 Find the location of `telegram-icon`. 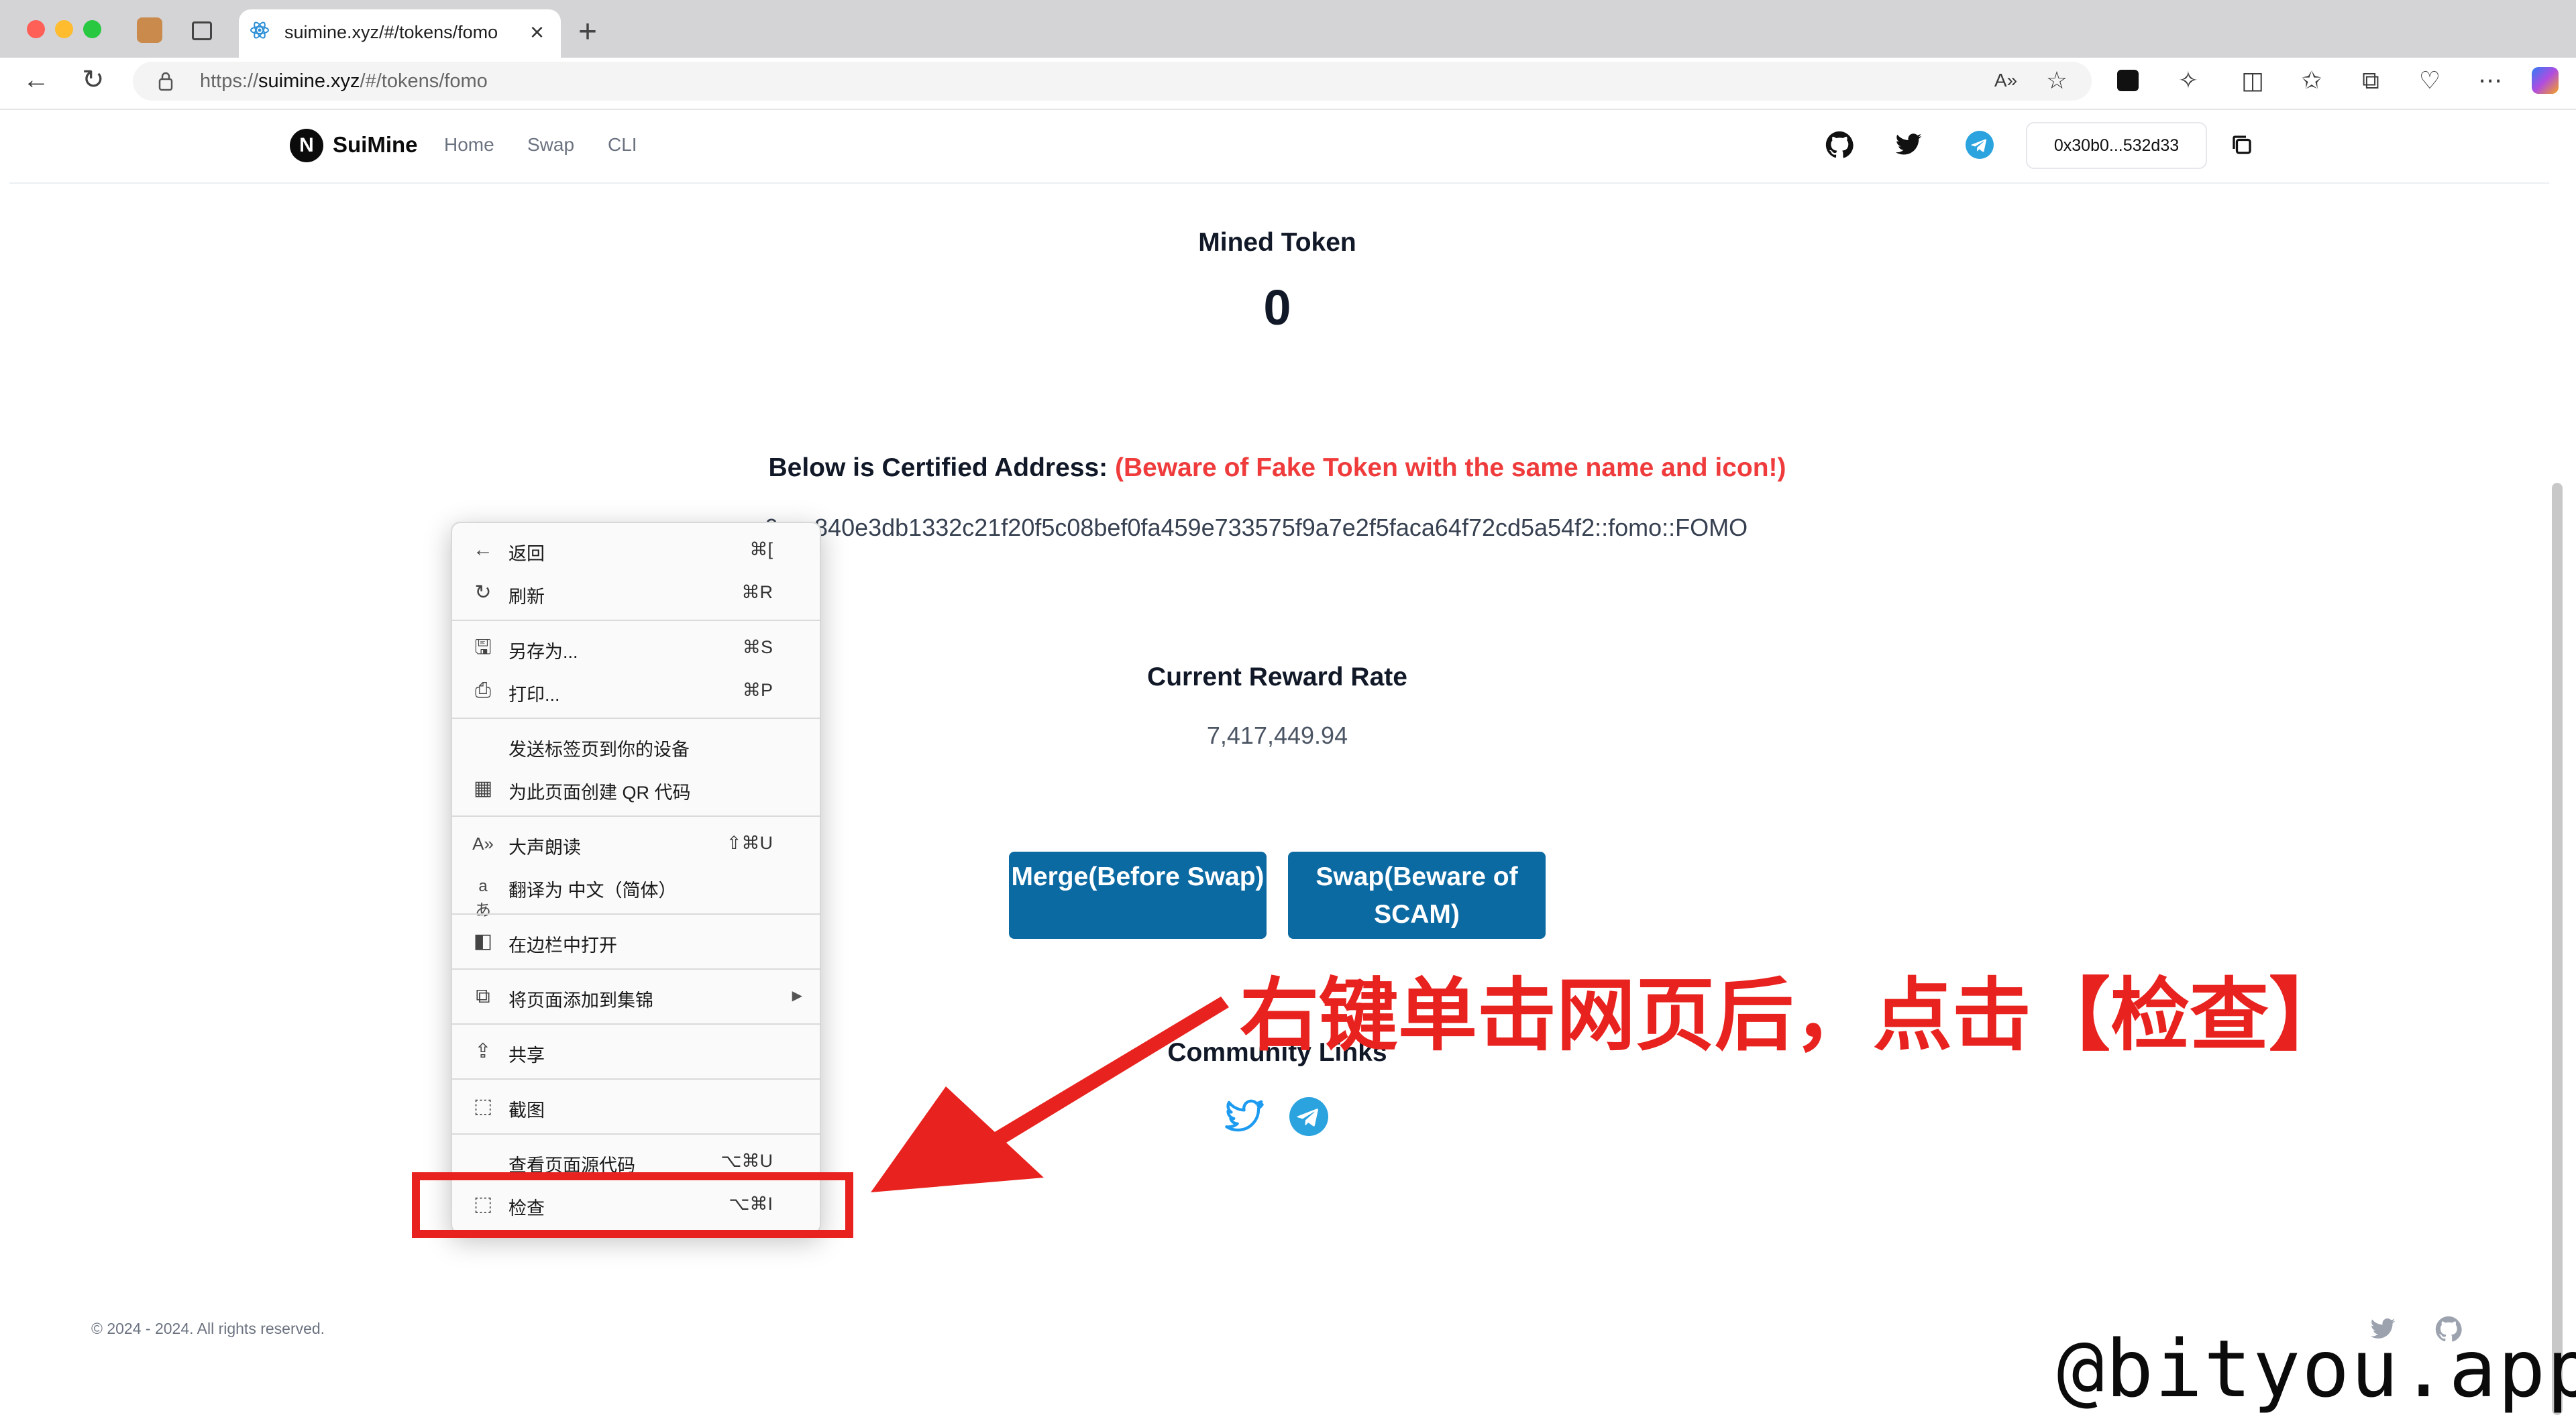

telegram-icon is located at coordinates (1980, 145).